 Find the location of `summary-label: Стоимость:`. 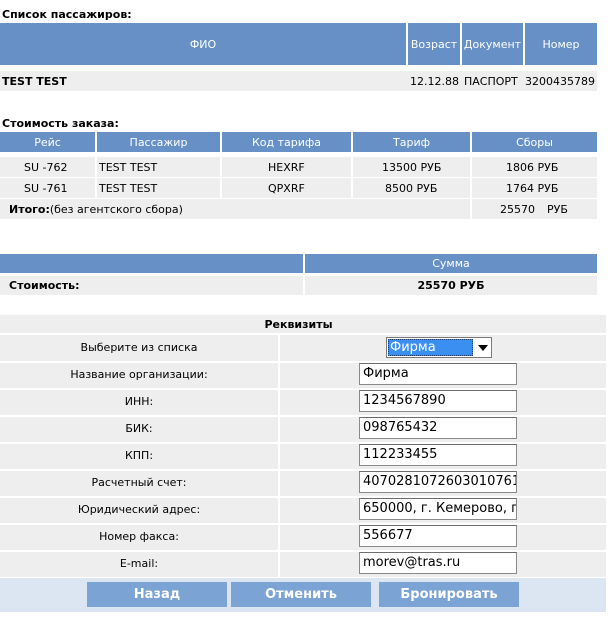

summary-label: Стоимость: is located at coordinates (44, 285).